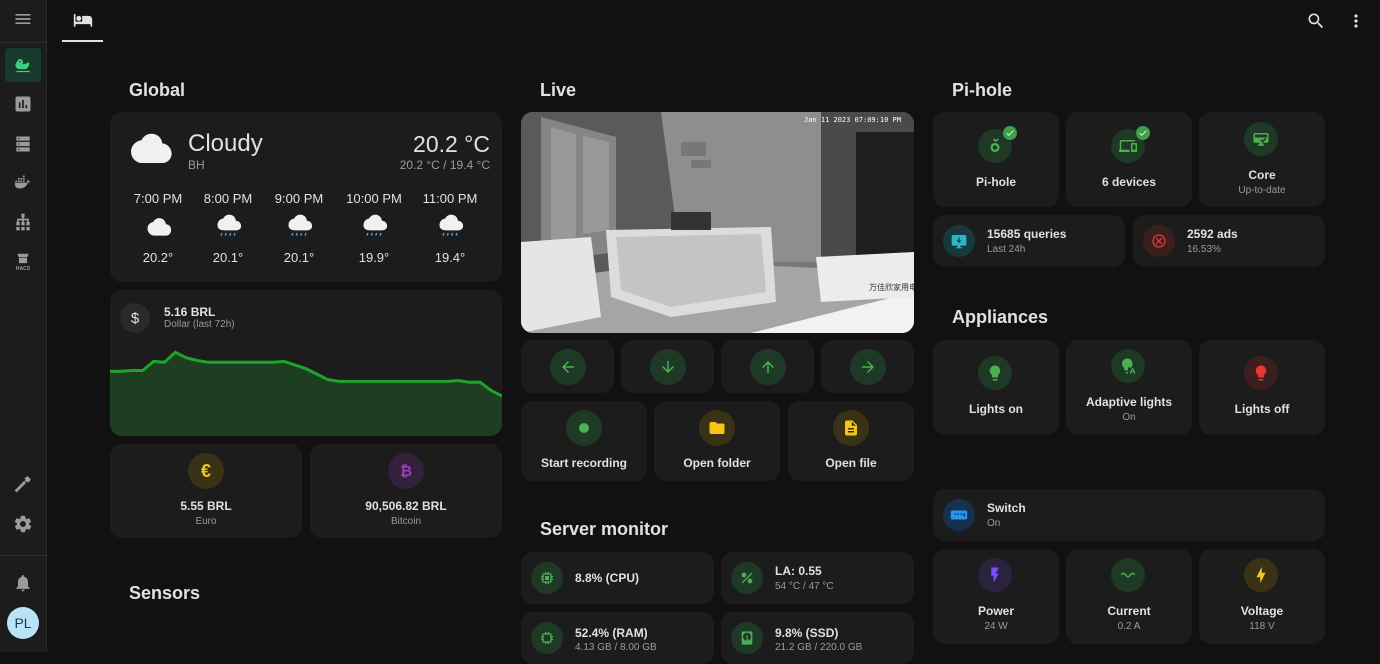 The image size is (1380, 664). I want to click on more-vert-icon, so click(1356, 21).